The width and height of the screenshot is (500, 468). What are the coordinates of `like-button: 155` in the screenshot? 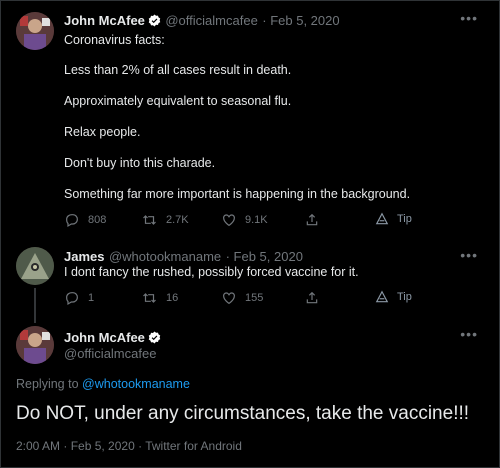 It's located at (242, 298).